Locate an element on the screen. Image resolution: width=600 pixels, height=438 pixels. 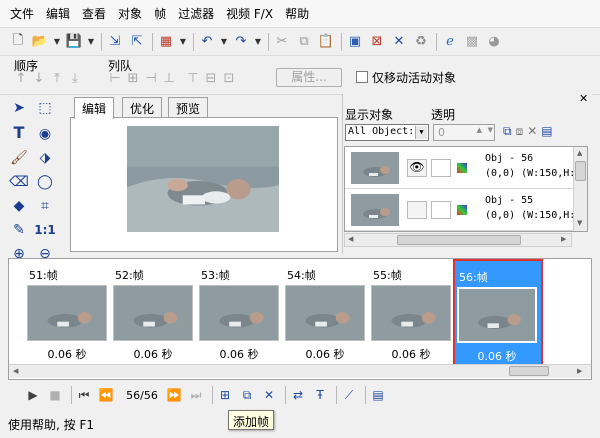
lock-toggle is located at coordinates (441, 168).